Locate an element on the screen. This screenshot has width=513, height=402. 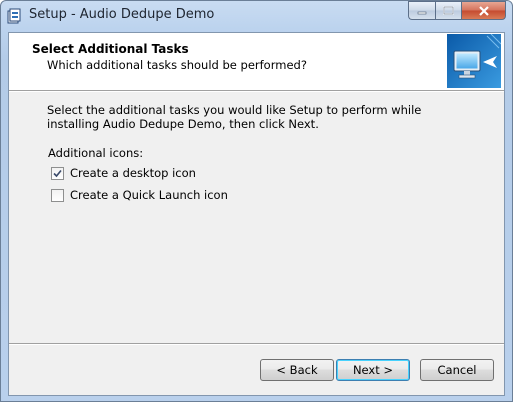
caption-buttons is located at coordinates (457, 10).